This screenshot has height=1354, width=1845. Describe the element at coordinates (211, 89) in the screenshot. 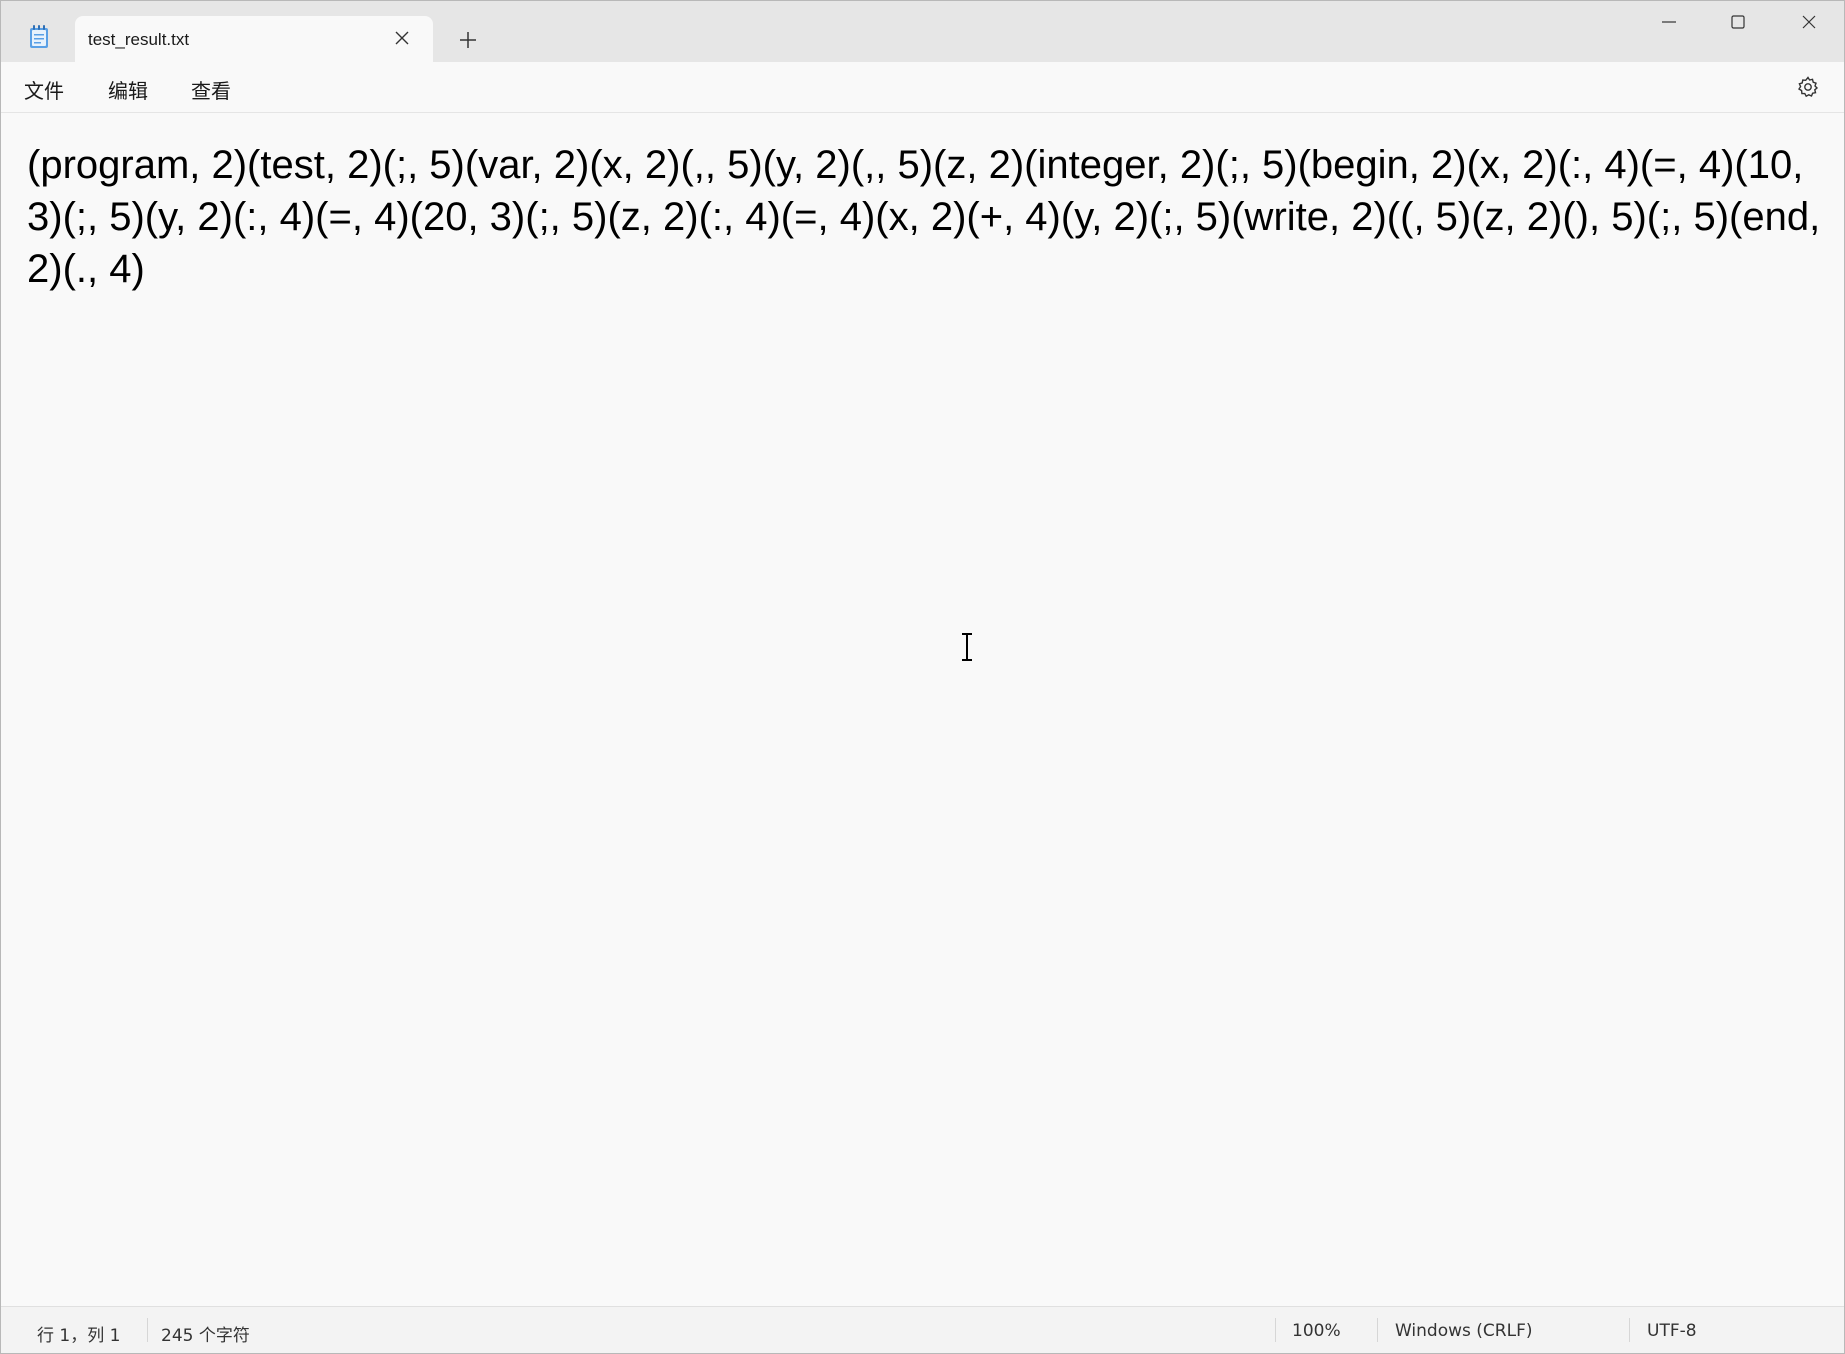

I see `menu-view: 查看` at that location.